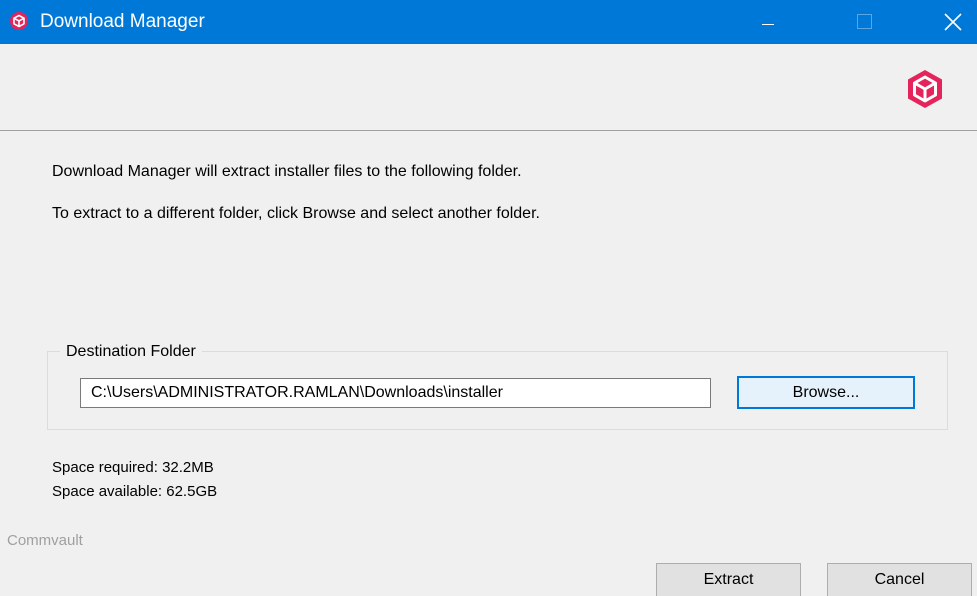 This screenshot has width=977, height=596. I want to click on extract-button: Extract, so click(728, 579).